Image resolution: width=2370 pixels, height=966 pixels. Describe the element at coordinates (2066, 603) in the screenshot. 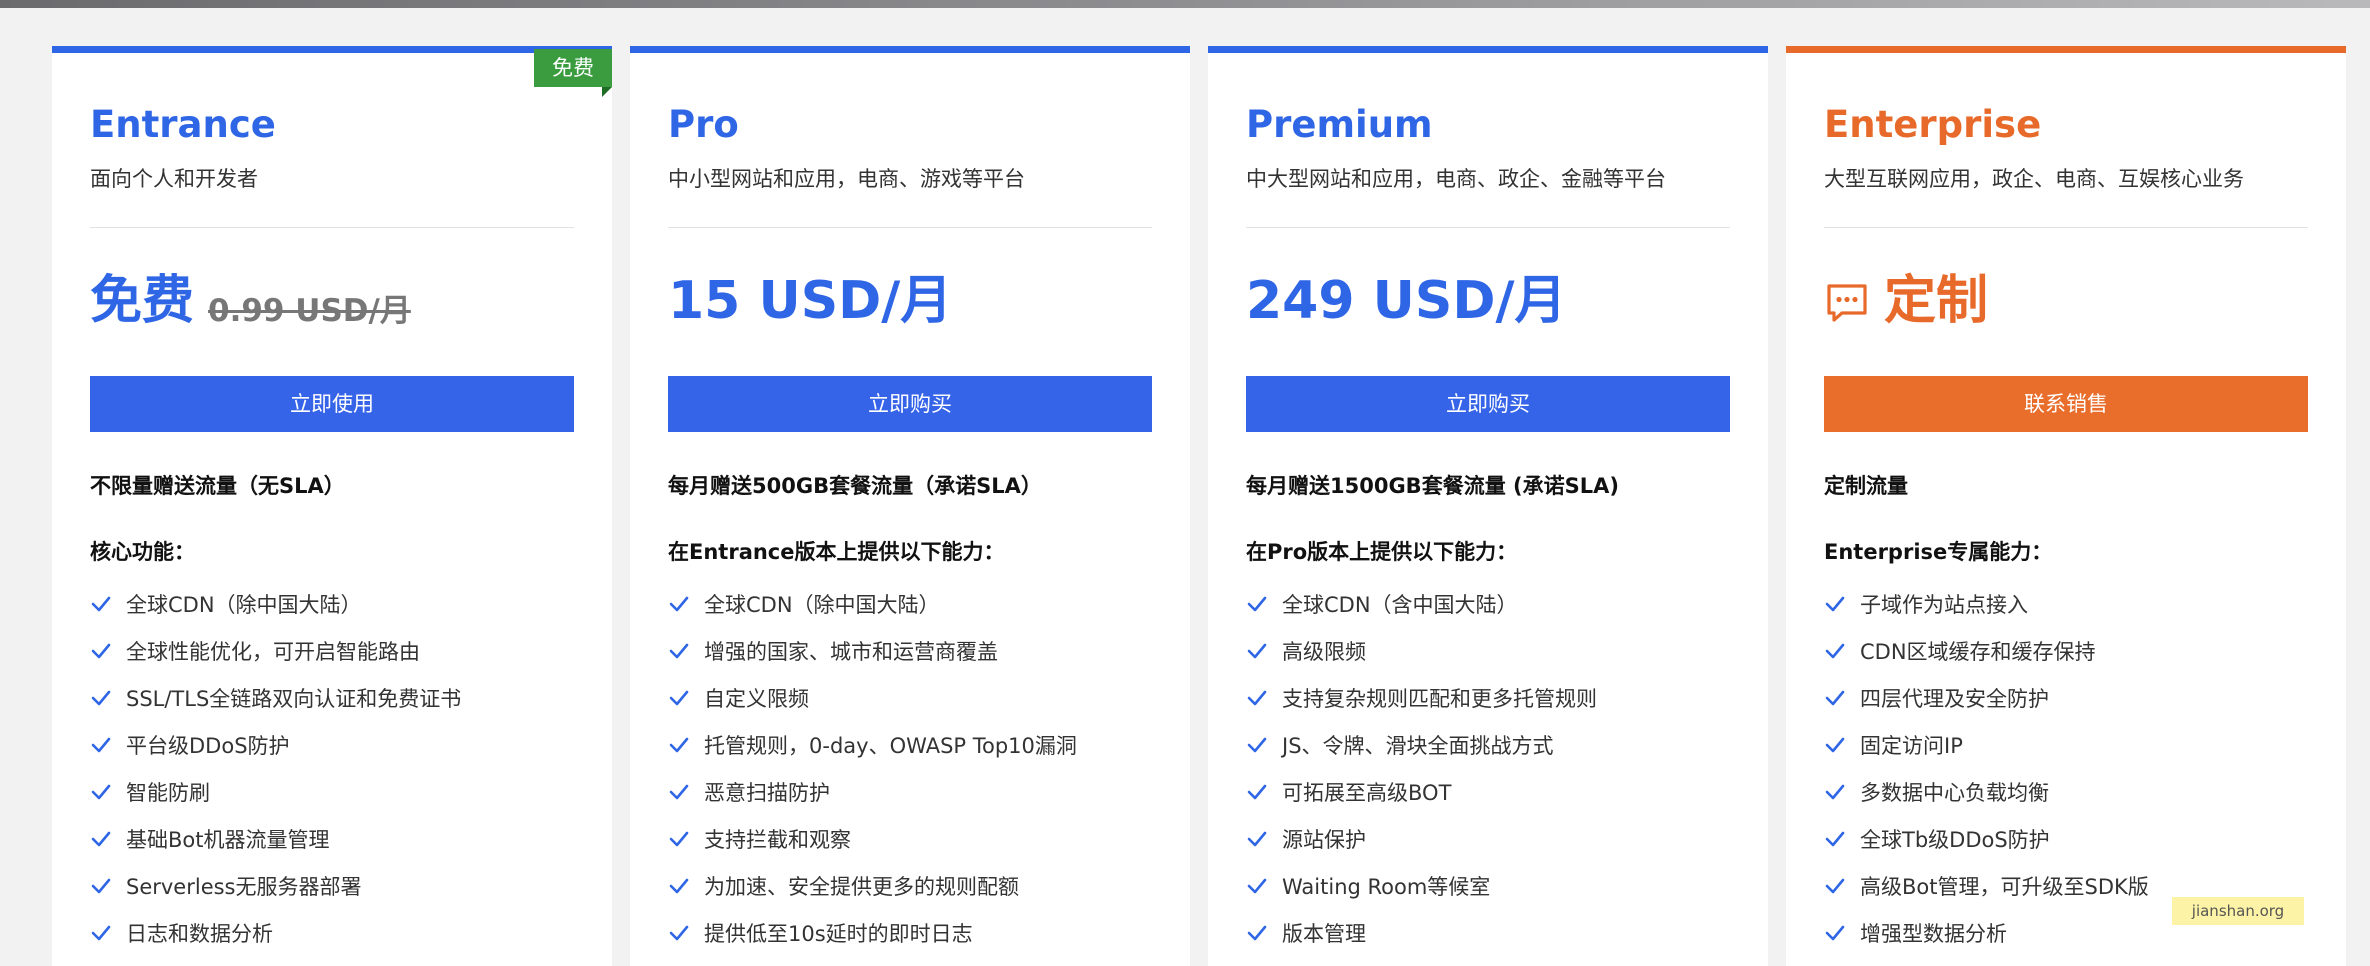

I see `feature-item: 子域作为站点接入` at that location.